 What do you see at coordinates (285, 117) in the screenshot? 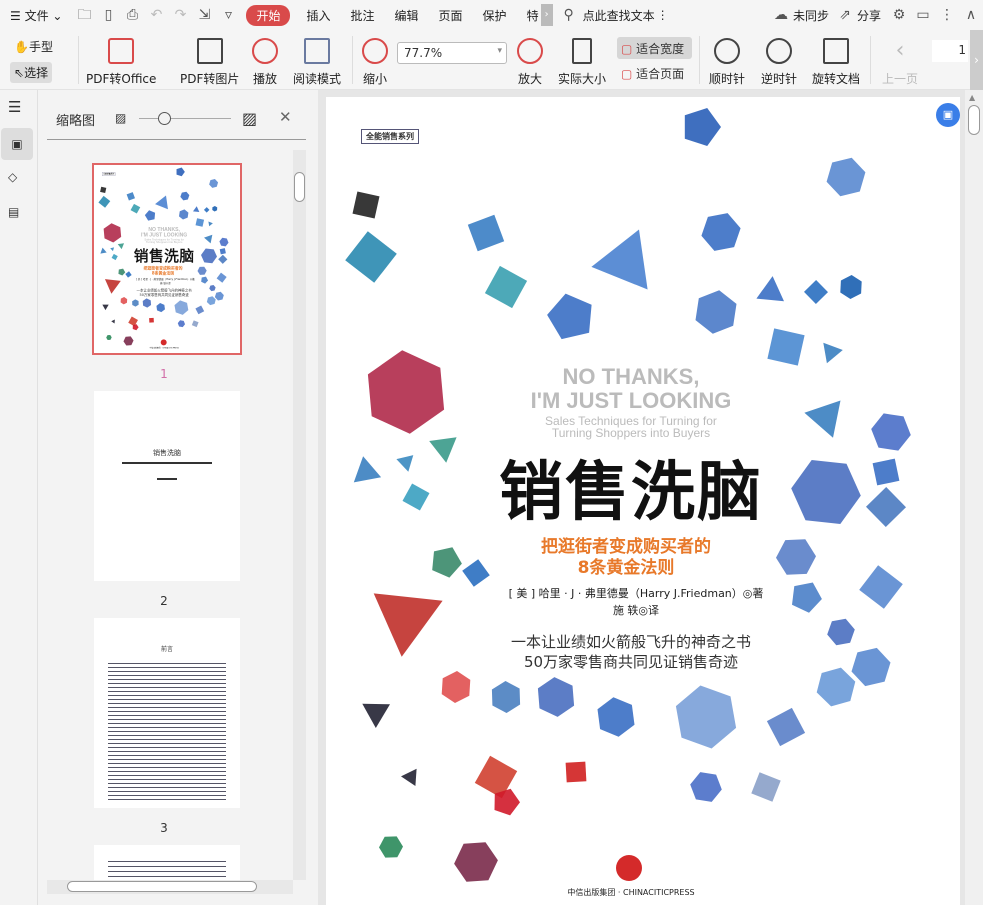
I see `close-icon: ✕` at bounding box center [285, 117].